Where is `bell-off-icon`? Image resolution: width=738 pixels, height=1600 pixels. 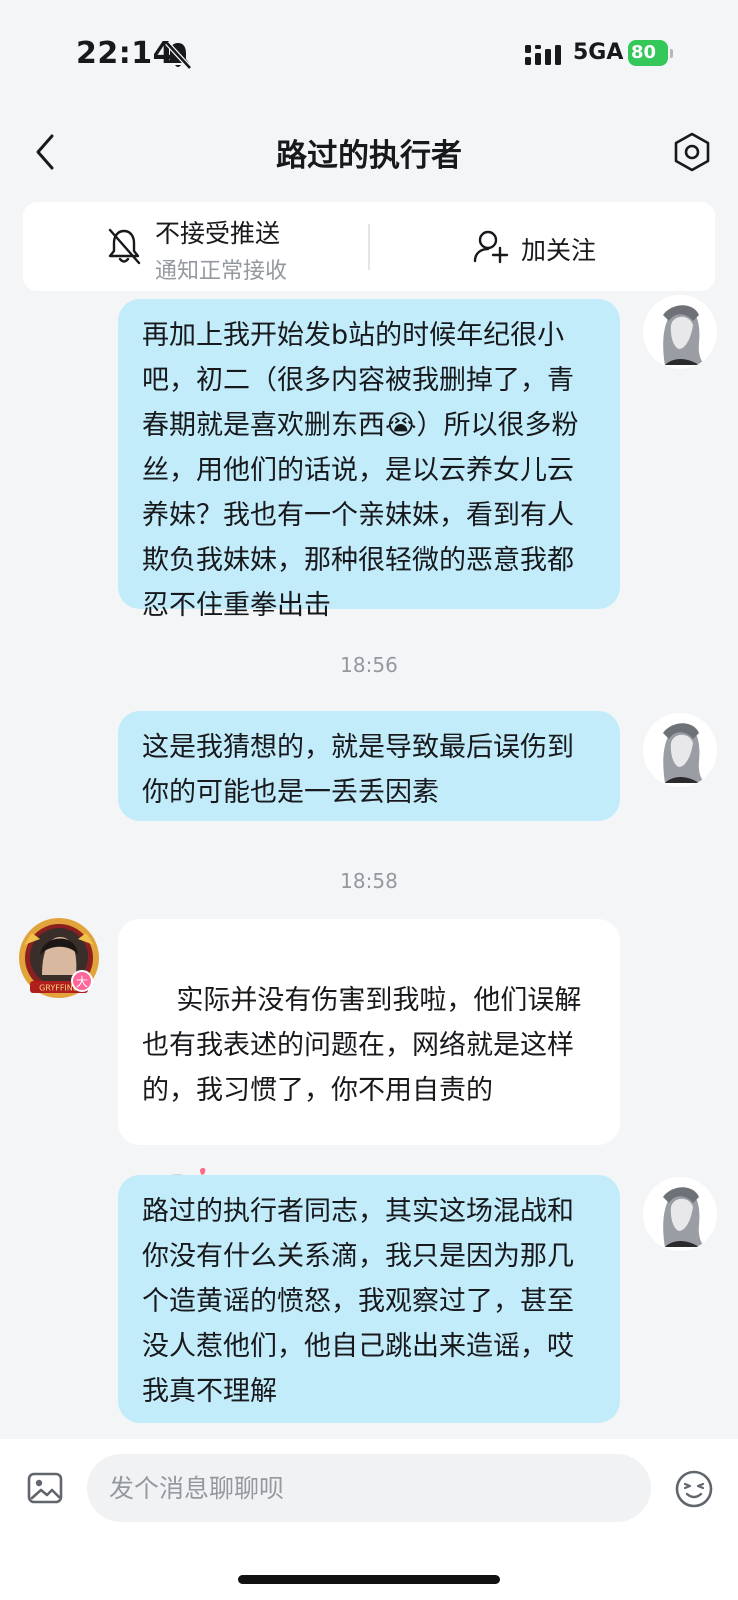
bell-off-icon is located at coordinates (178, 55).